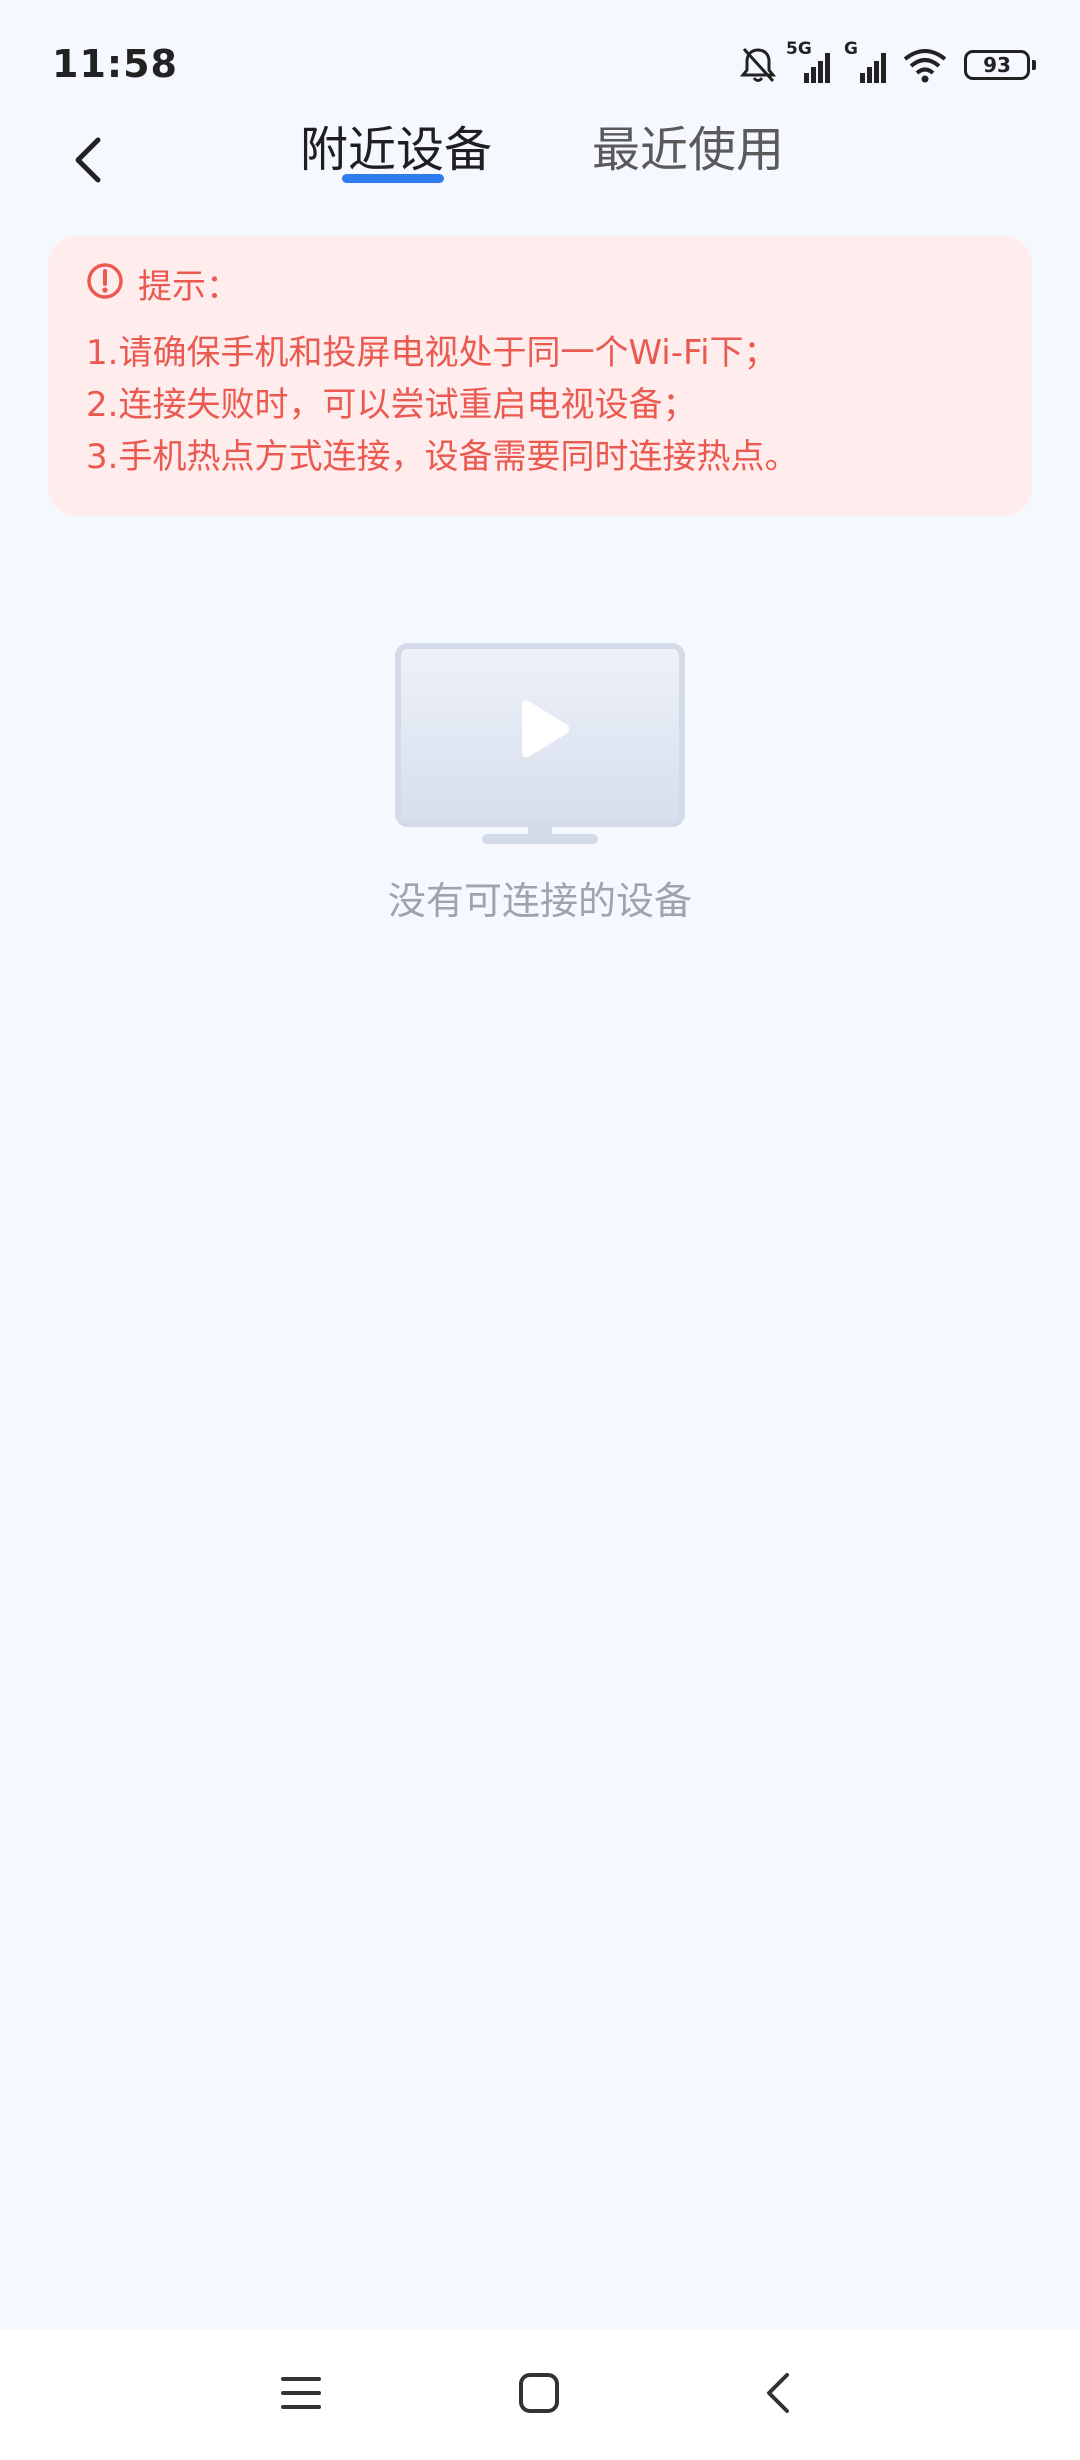 This screenshot has width=1080, height=2460. I want to click on bell-off-icon, so click(758, 65).